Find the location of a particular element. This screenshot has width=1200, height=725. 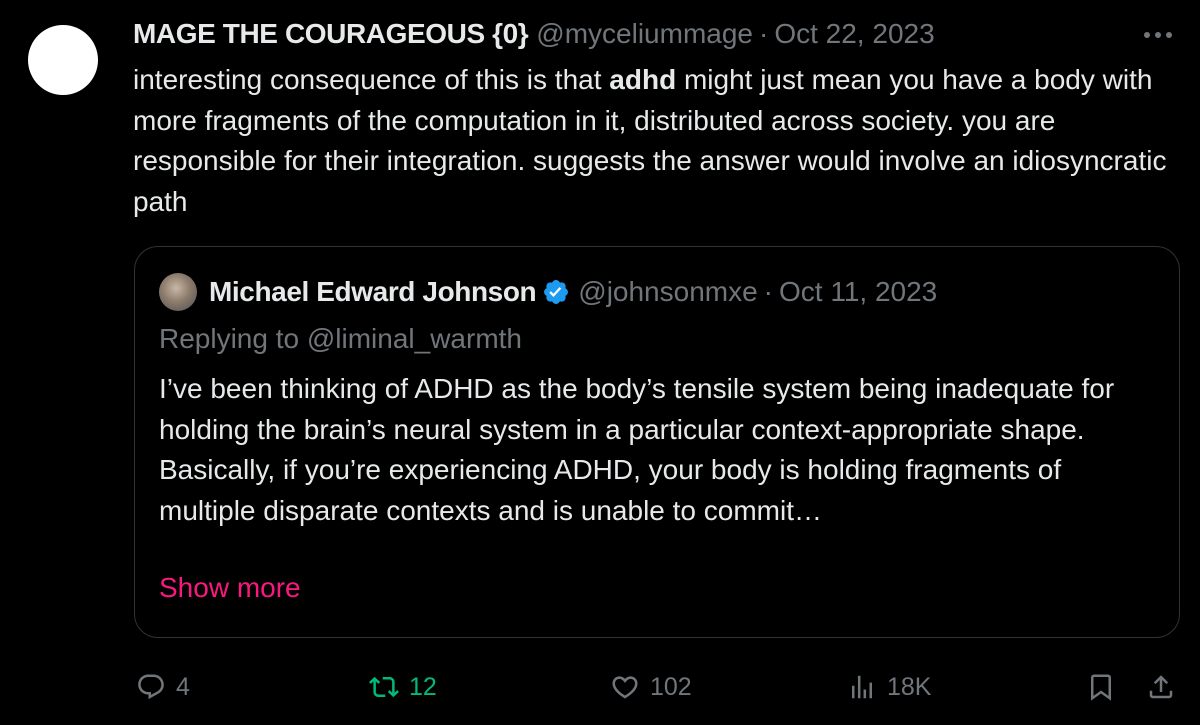

repost-count: 12 is located at coordinates (423, 686).